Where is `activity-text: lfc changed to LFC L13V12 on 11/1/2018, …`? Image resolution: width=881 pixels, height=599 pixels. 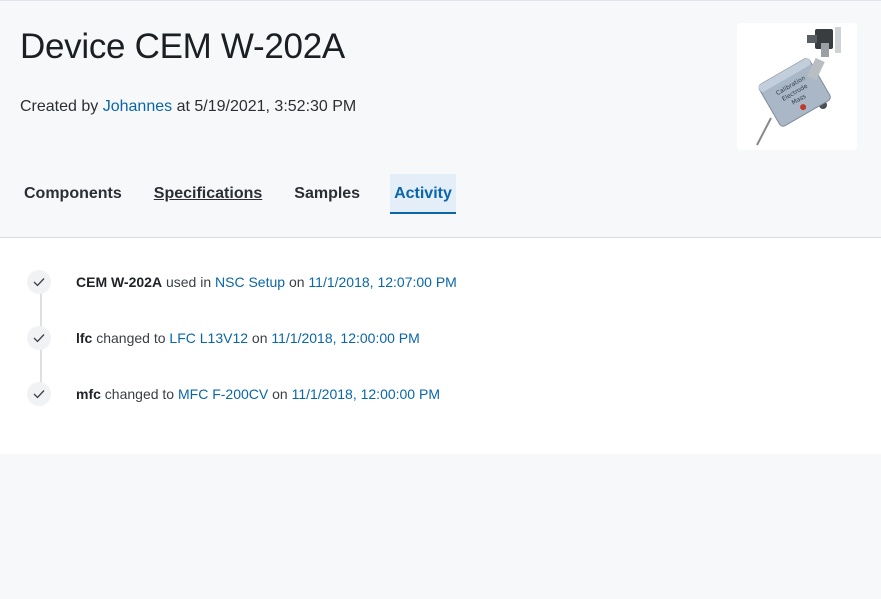
activity-text: lfc changed to LFC L13V12 on 11/1/2018, … is located at coordinates (248, 338).